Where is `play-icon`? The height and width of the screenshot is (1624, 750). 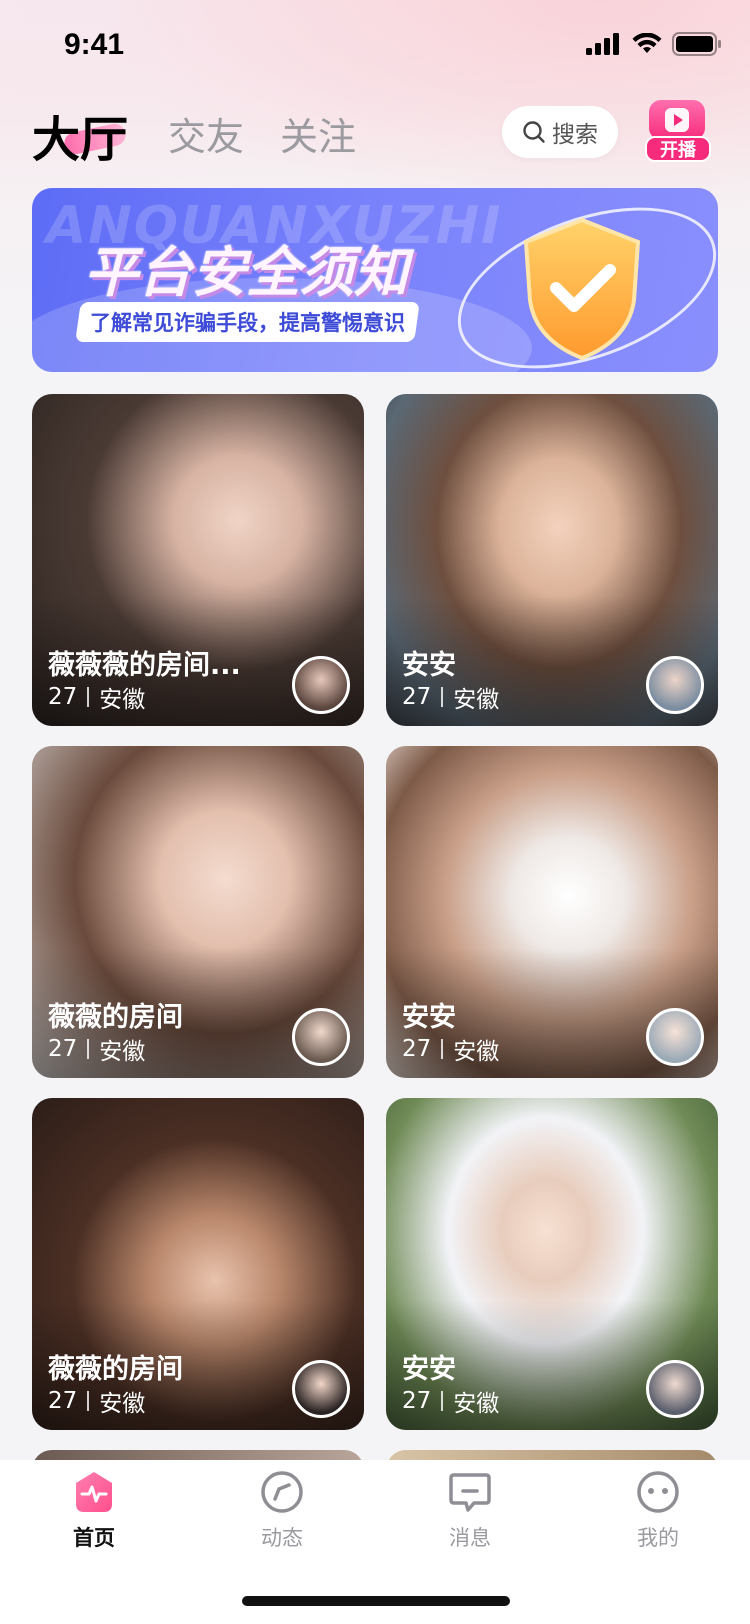
play-icon is located at coordinates (677, 120).